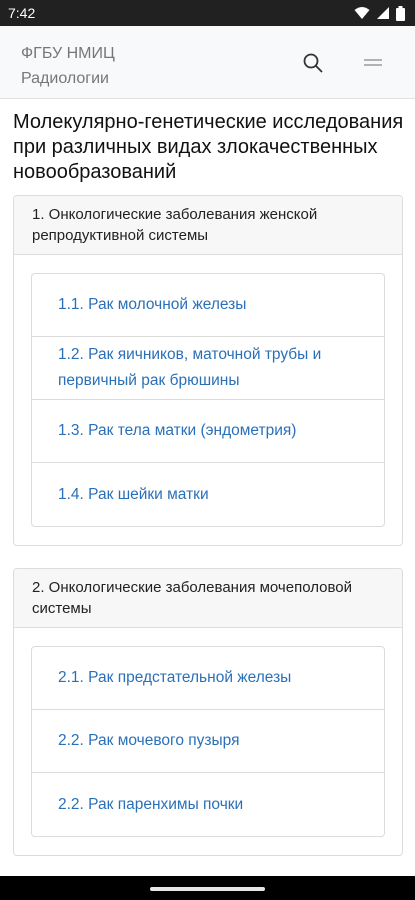 The image size is (415, 900). I want to click on brand-line-2: Радиологии, so click(65, 78).